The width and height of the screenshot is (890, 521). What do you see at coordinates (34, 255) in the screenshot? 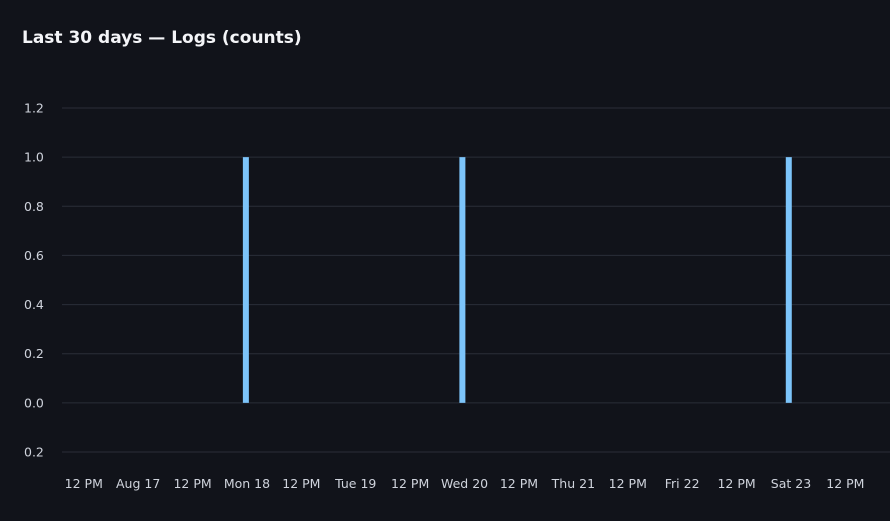
I see `y-tick-label: 0.6` at bounding box center [34, 255].